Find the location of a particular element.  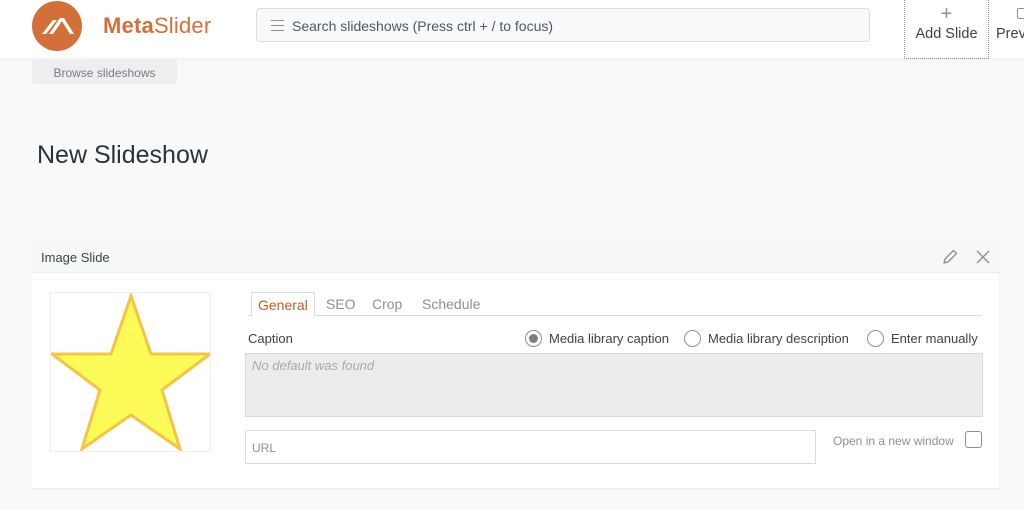

open-new-window-checkbox is located at coordinates (973, 439).